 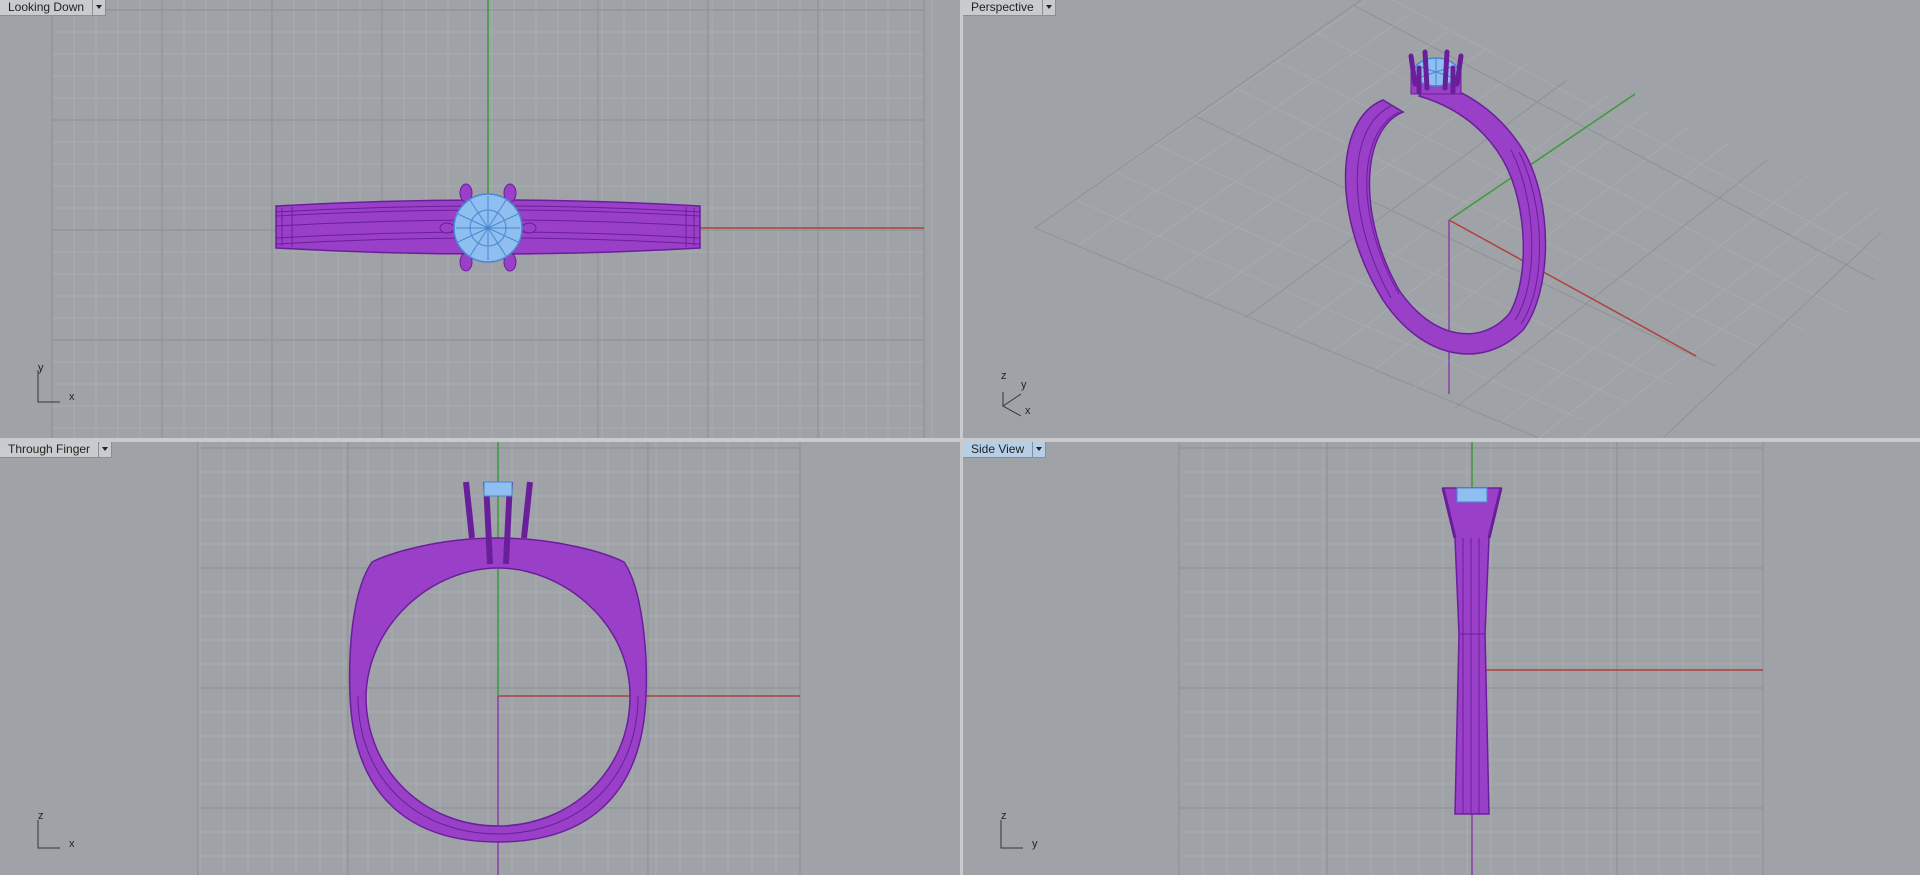 I want to click on viewport-label-perspective: Perspective, so click(x=1009, y=8).